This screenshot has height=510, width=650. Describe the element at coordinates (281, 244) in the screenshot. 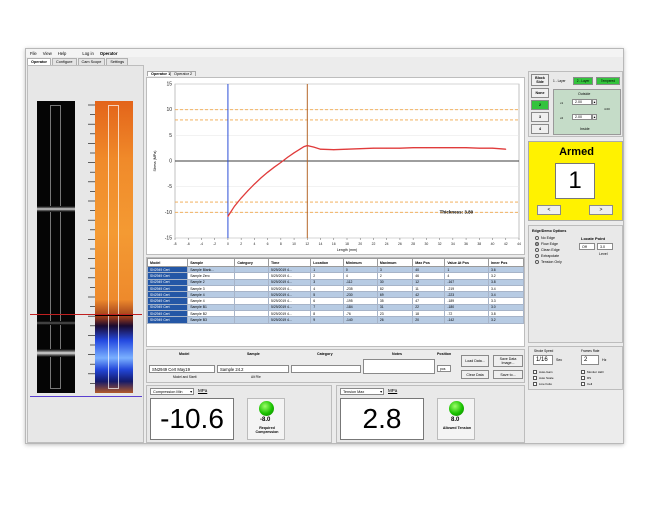

I see `x-tick-label: 8` at that location.